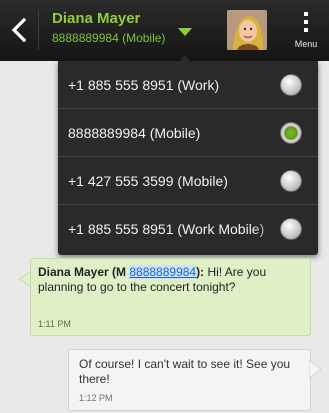 The height and width of the screenshot is (413, 329). Describe the element at coordinates (185, 59) in the screenshot. I see `popup-caret-icon` at that location.